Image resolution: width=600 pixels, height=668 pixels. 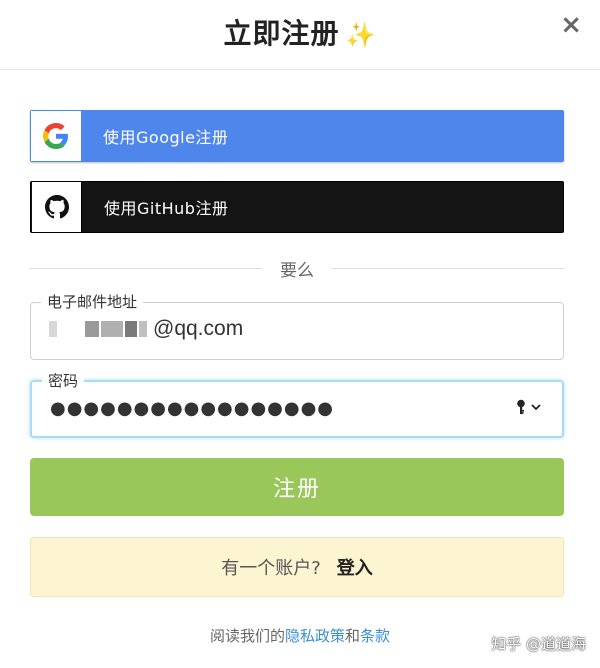 I want to click on password-value: ●●●●●●●●●●●●●●●●●, so click(x=192, y=408).